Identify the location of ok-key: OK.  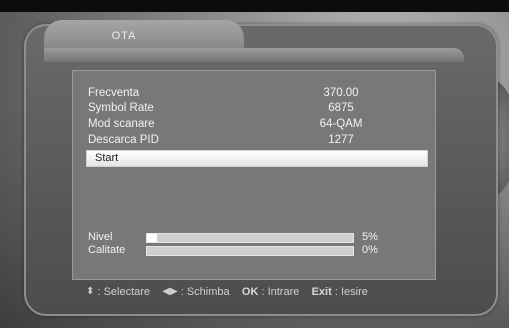
(250, 292).